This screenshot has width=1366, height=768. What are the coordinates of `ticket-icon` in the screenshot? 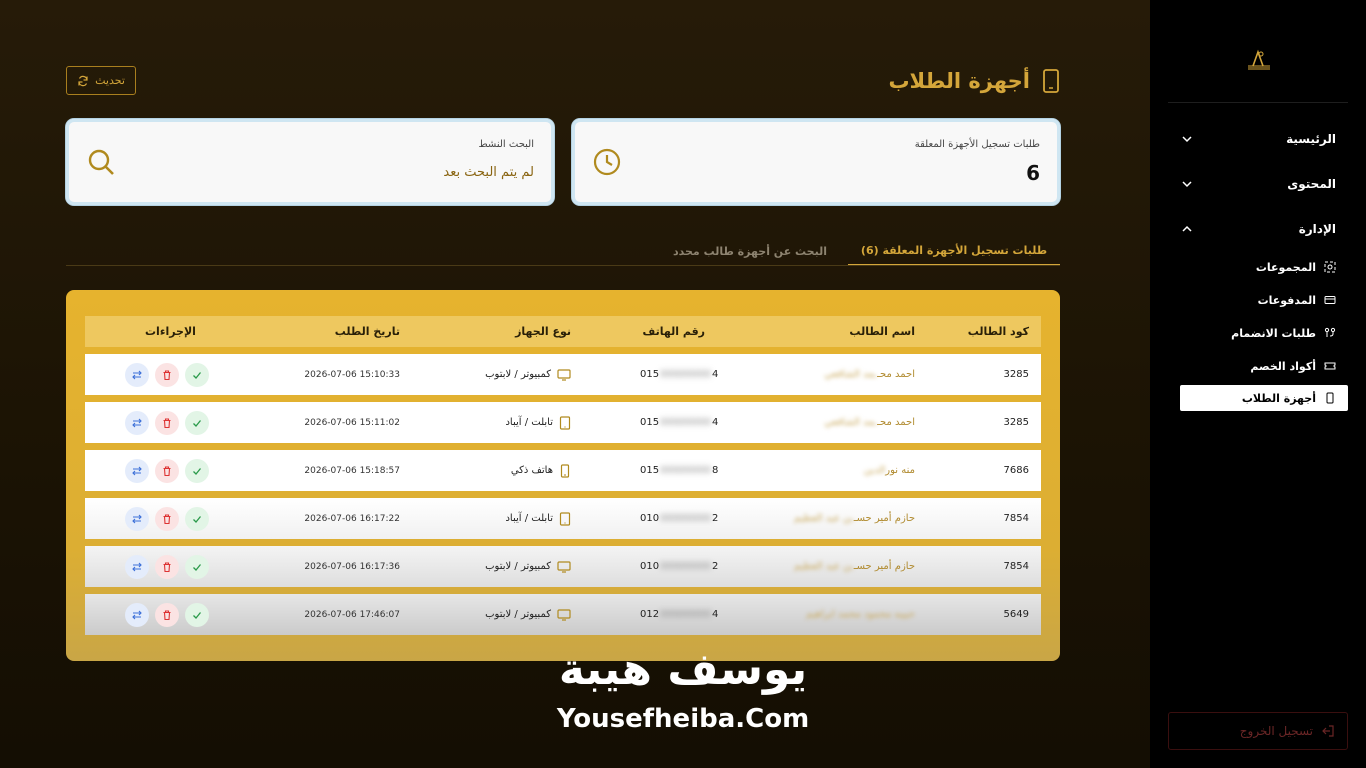 It's located at (1330, 366).